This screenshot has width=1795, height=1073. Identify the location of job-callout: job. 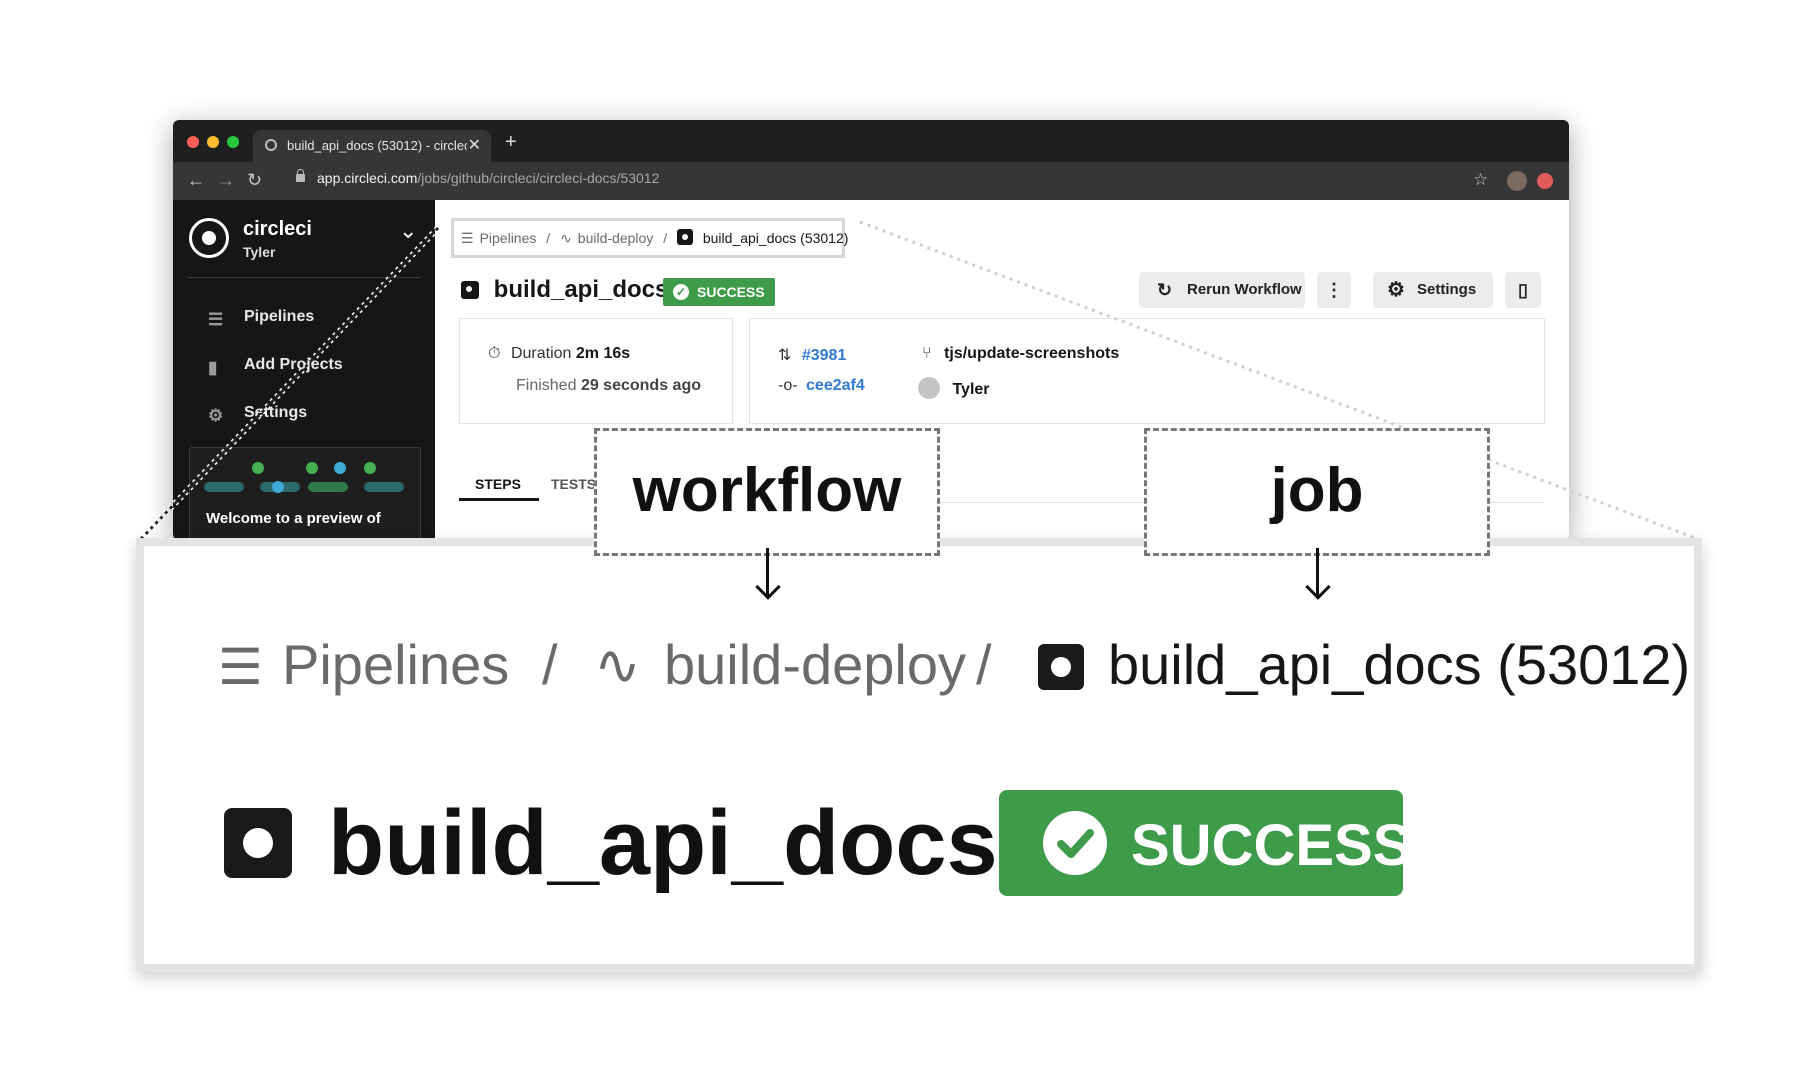
(1317, 492).